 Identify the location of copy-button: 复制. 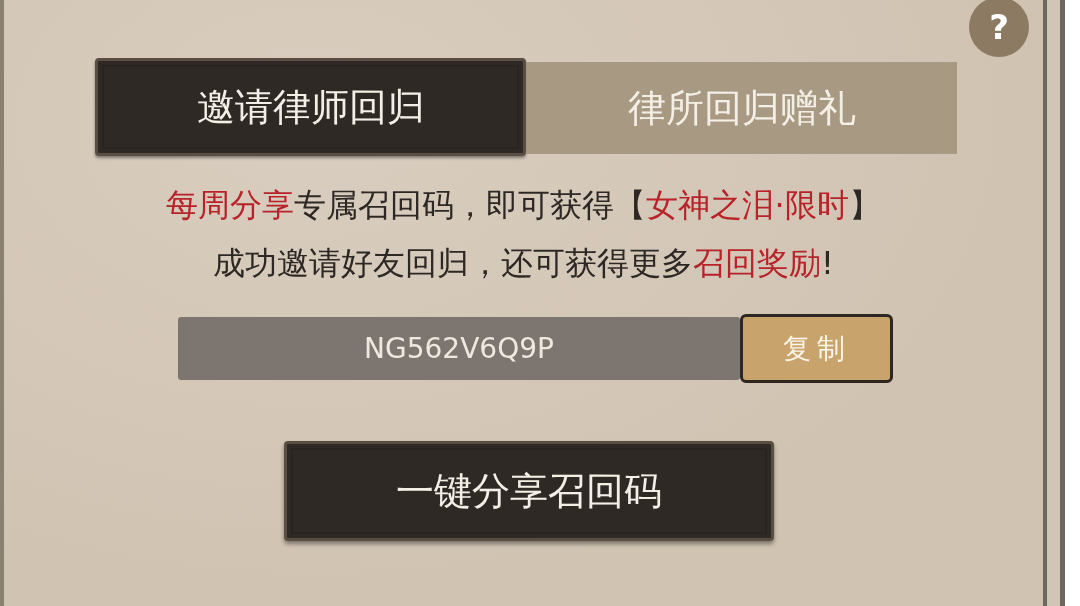
(816, 348).